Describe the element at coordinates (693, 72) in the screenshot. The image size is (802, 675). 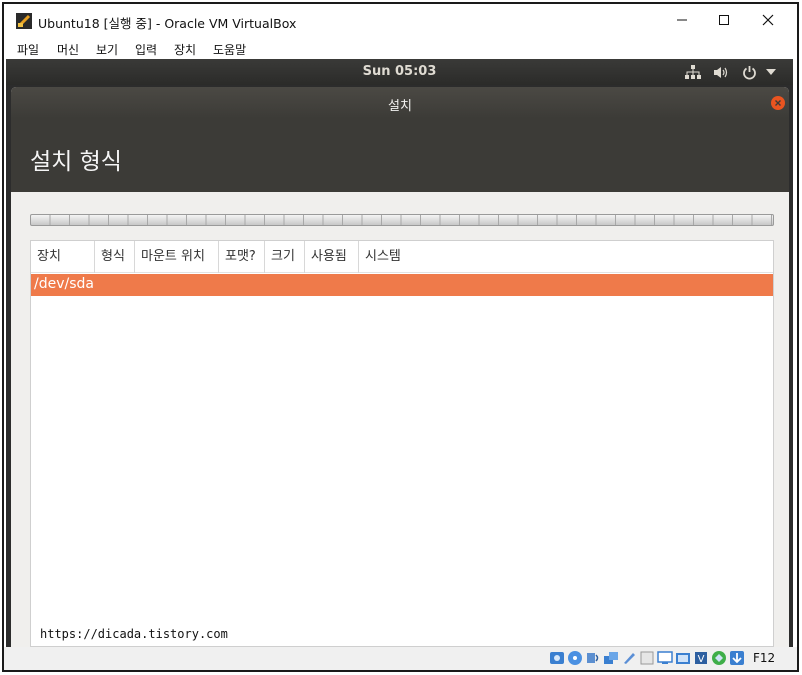
I see `network-icon` at that location.